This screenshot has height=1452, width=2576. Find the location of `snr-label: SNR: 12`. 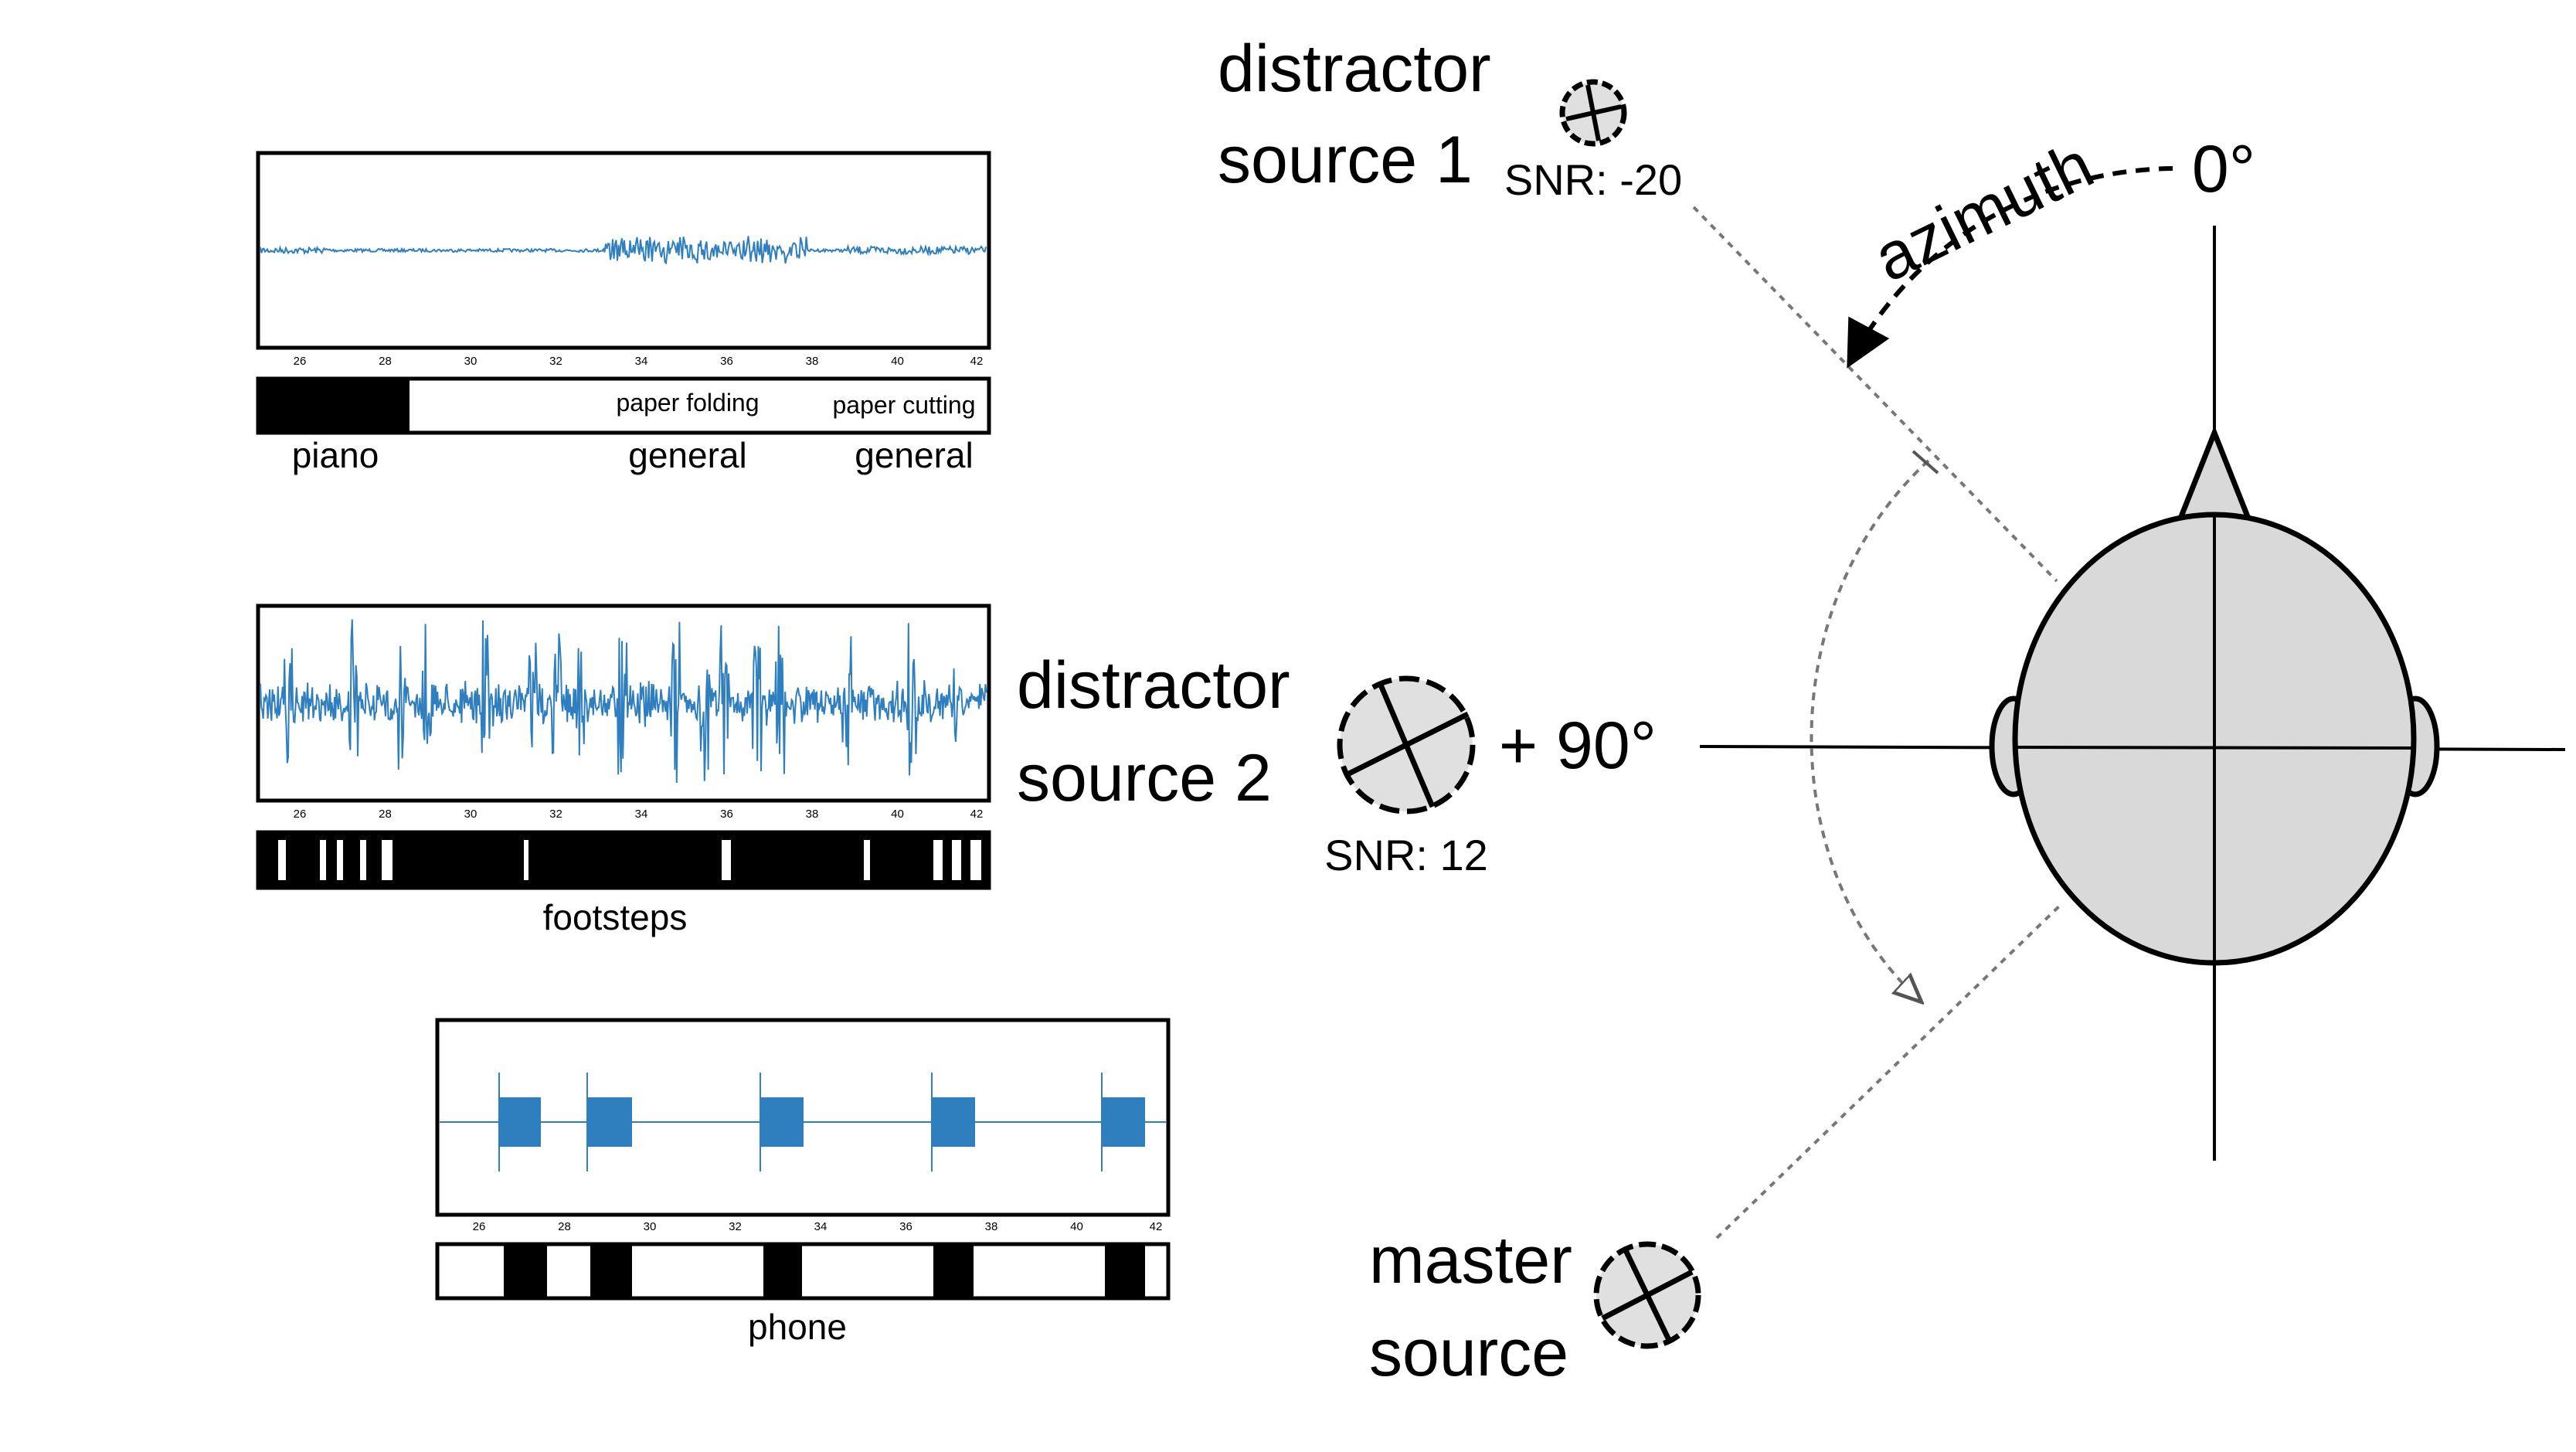

snr-label: SNR: 12 is located at coordinates (1406, 855).